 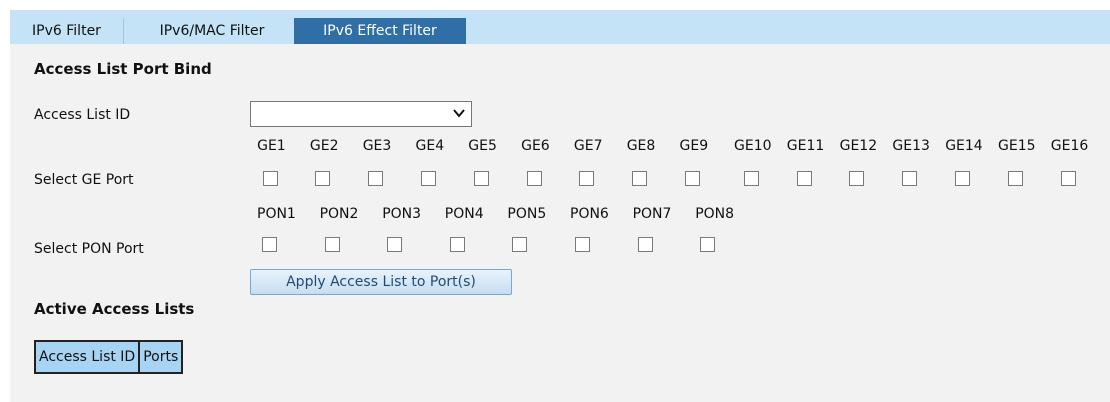 What do you see at coordinates (361, 114) in the screenshot?
I see `access-list-id-select` at bounding box center [361, 114].